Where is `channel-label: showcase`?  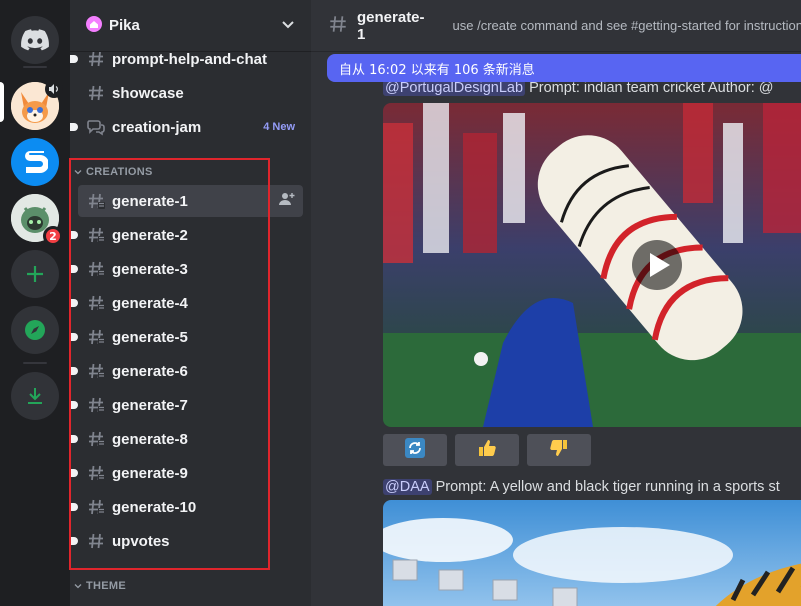
channel-label: showcase is located at coordinates (148, 93).